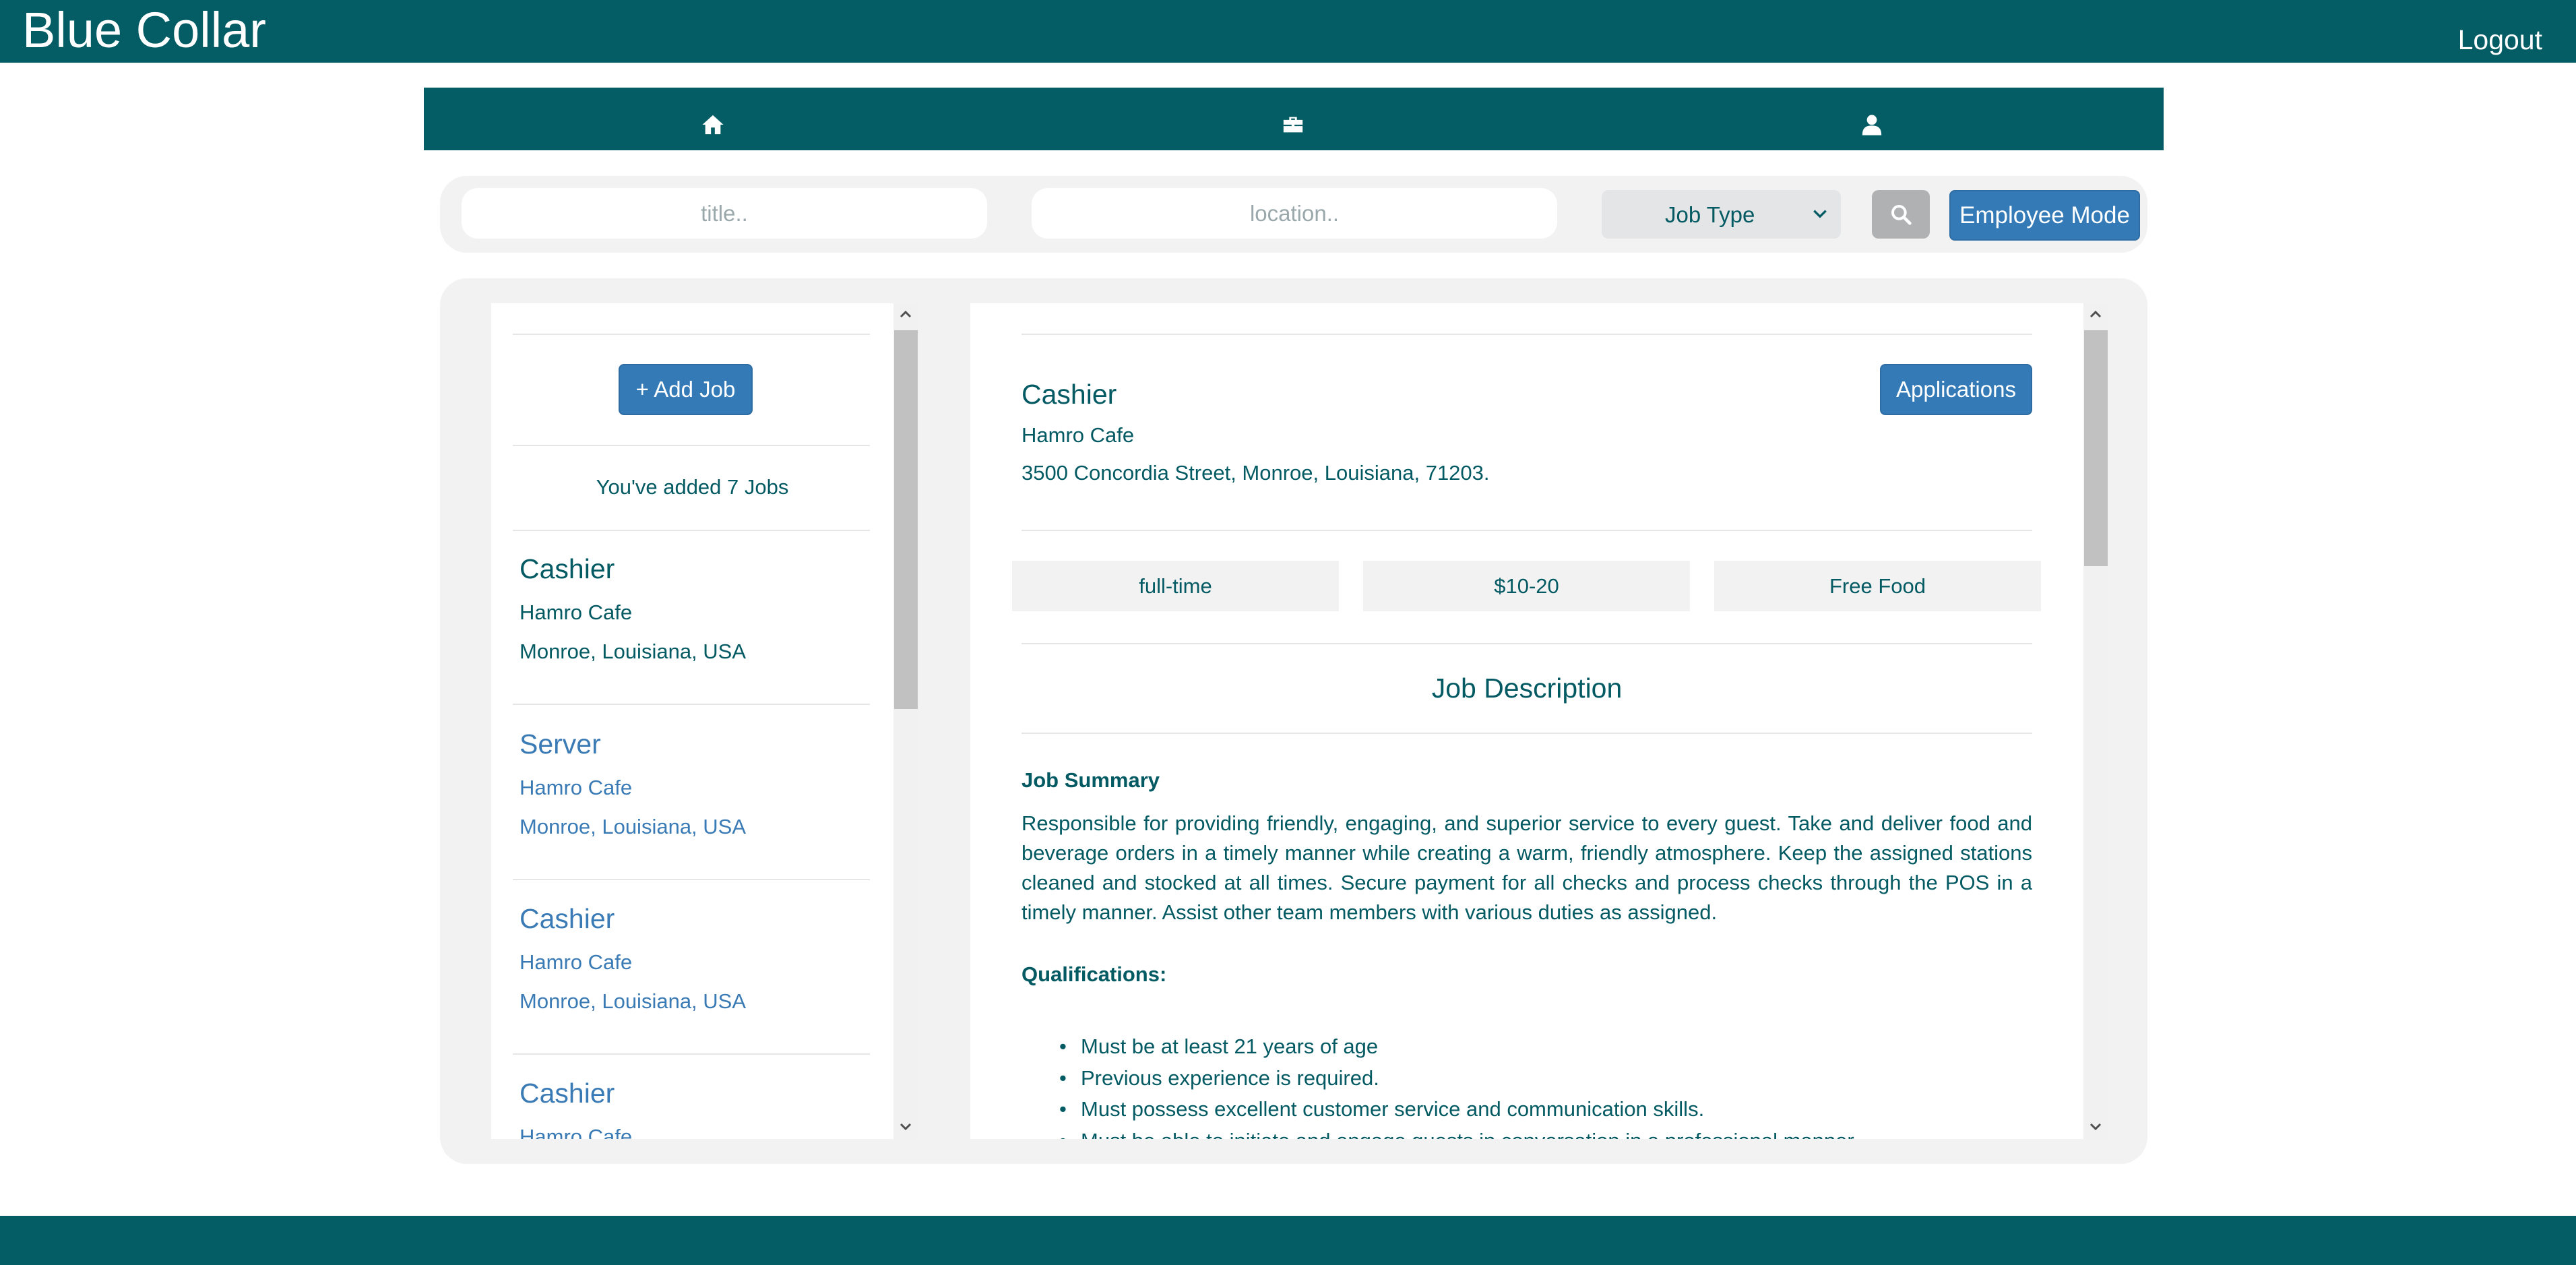 The height and width of the screenshot is (1265, 2576). I want to click on footer-bar, so click(1288, 1240).